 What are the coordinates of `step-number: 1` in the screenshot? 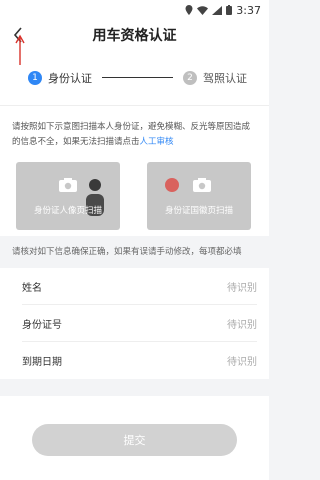 It's located at (35, 77).